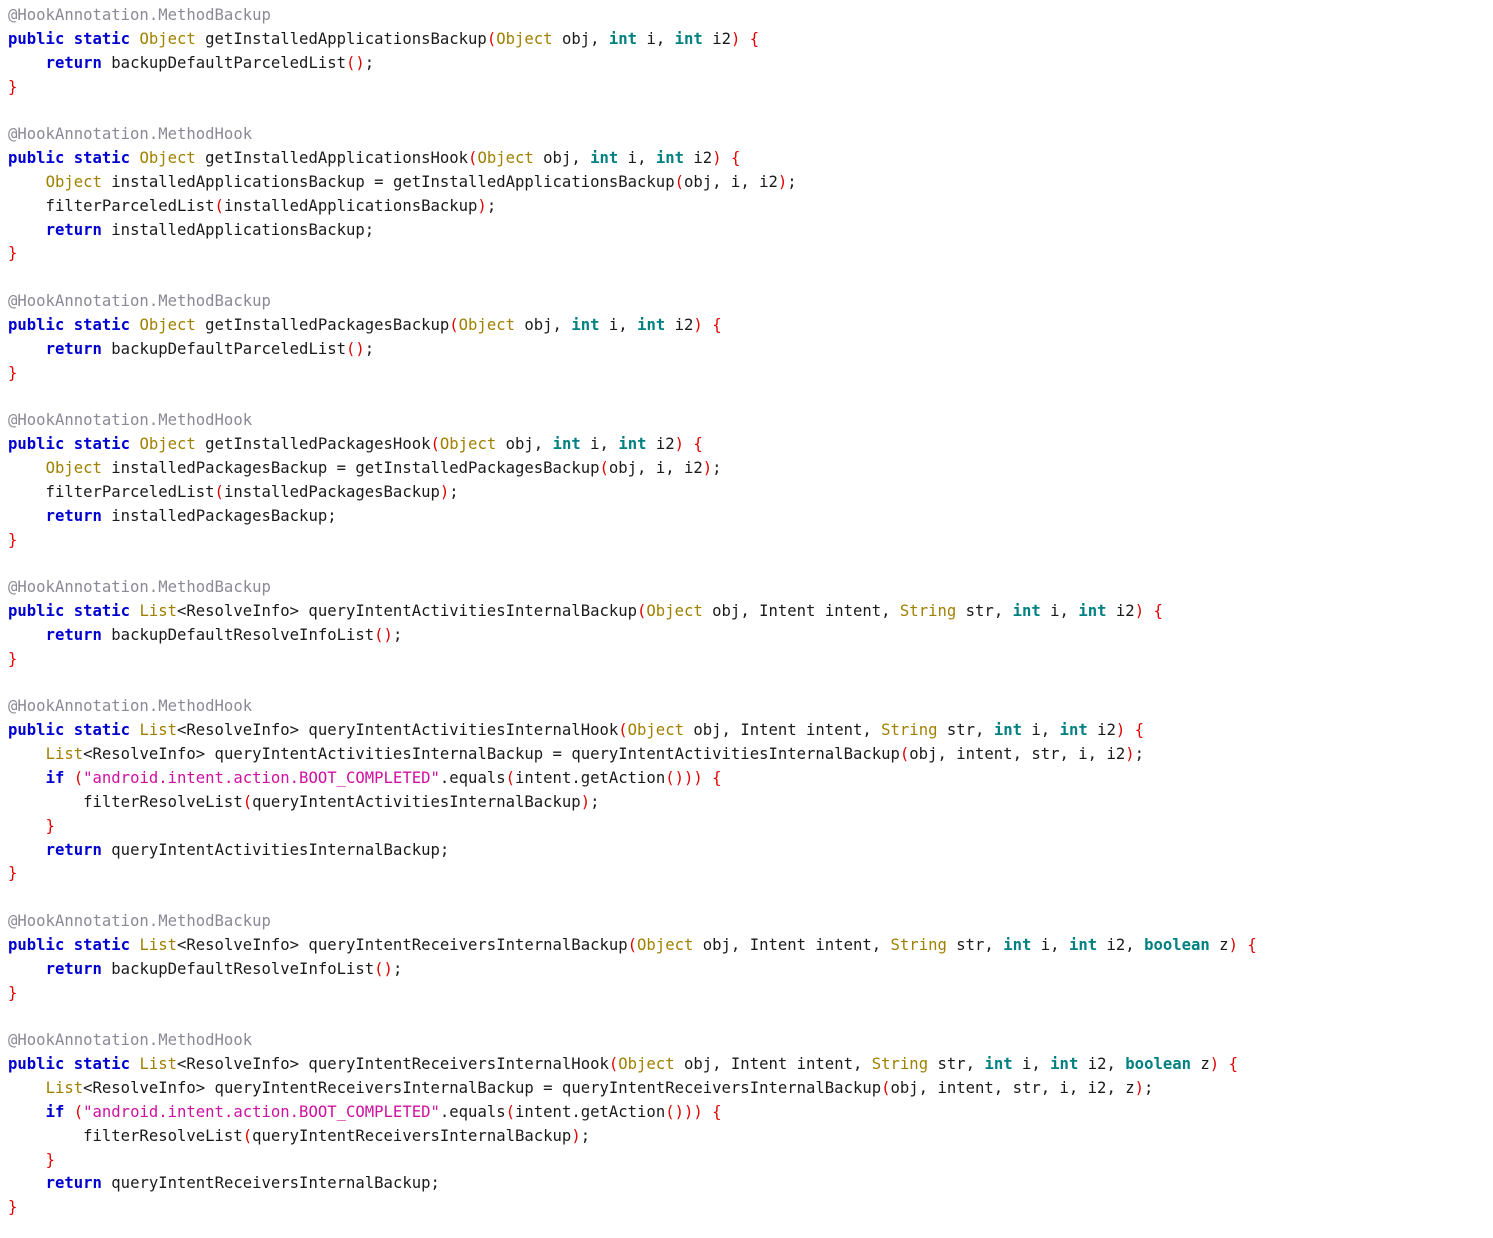 This screenshot has width=1493, height=1238. I want to click on code-line: @HookAnnotation.MethodHook, so click(750, 135).